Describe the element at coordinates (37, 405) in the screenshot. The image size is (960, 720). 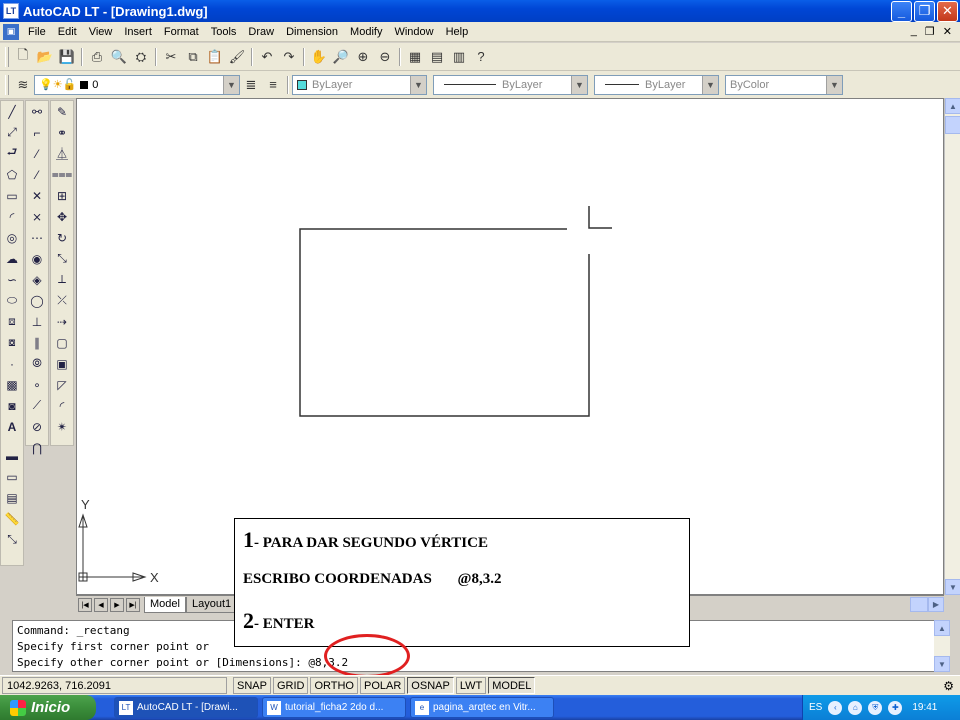
I see `snap-nearest-icon: ⟋` at that location.